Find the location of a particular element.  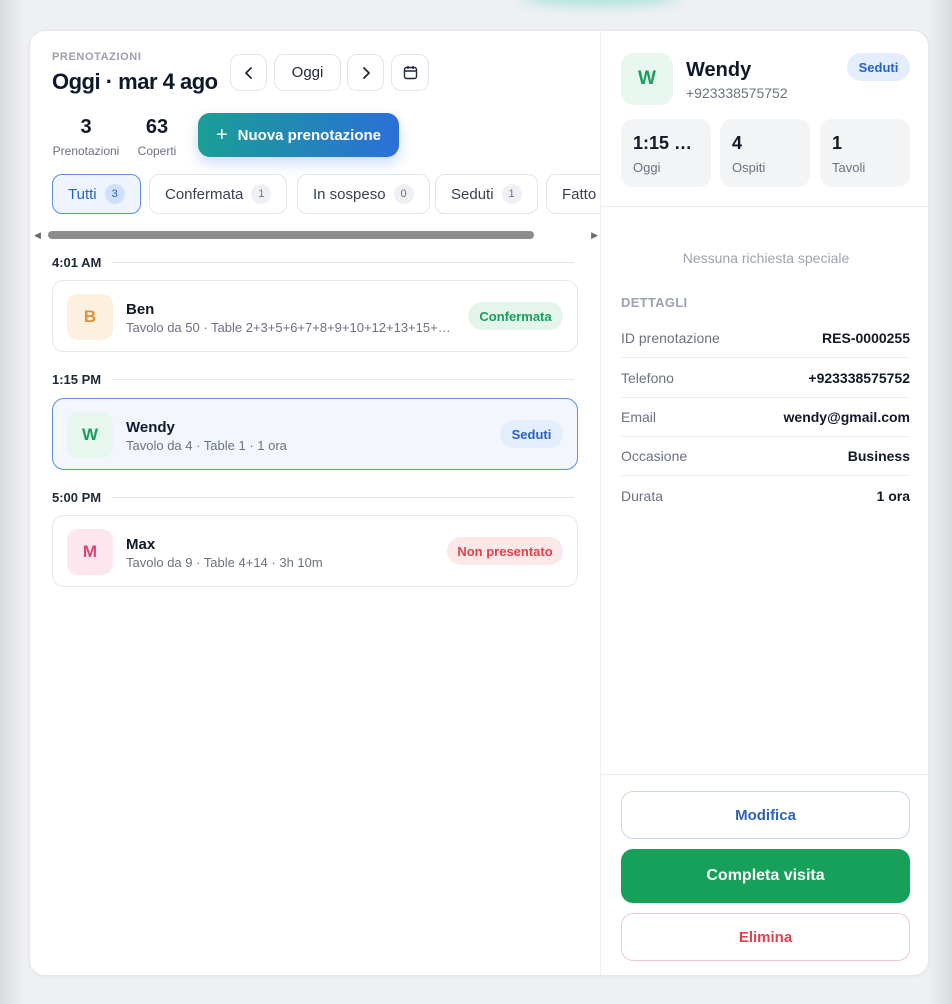

calendar-icon is located at coordinates (410, 73).